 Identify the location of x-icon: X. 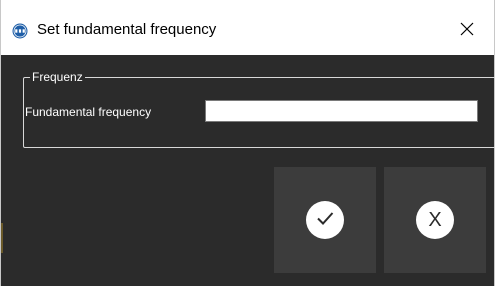
(435, 220).